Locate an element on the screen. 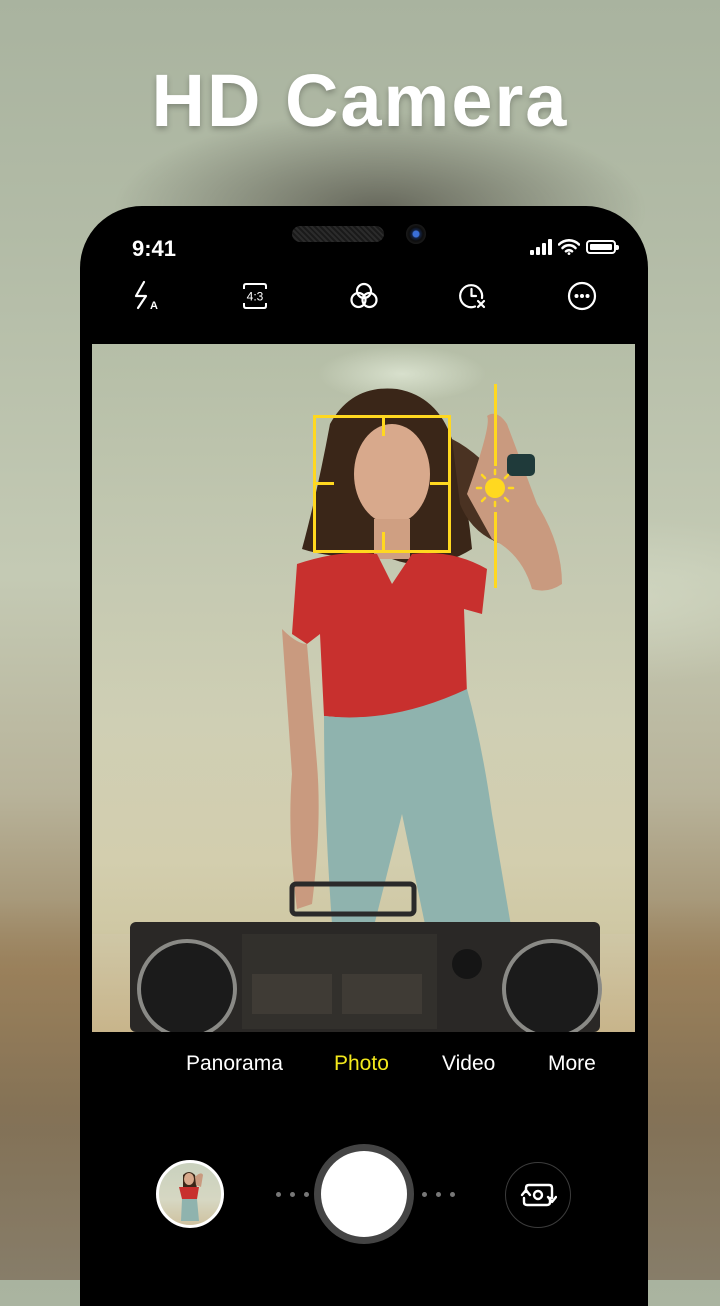  timer-off-button is located at coordinates (473, 296).